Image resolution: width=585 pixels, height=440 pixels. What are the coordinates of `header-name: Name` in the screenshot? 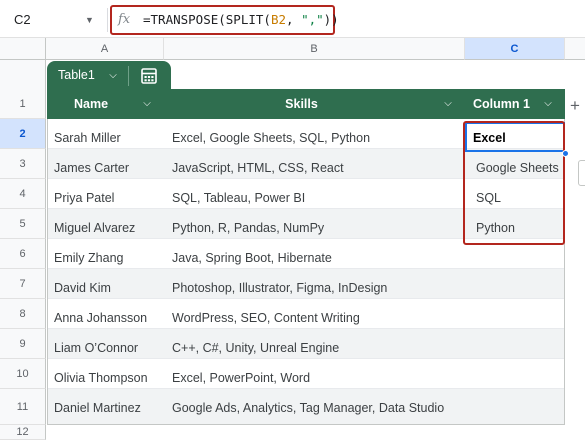 It's located at (104, 104).